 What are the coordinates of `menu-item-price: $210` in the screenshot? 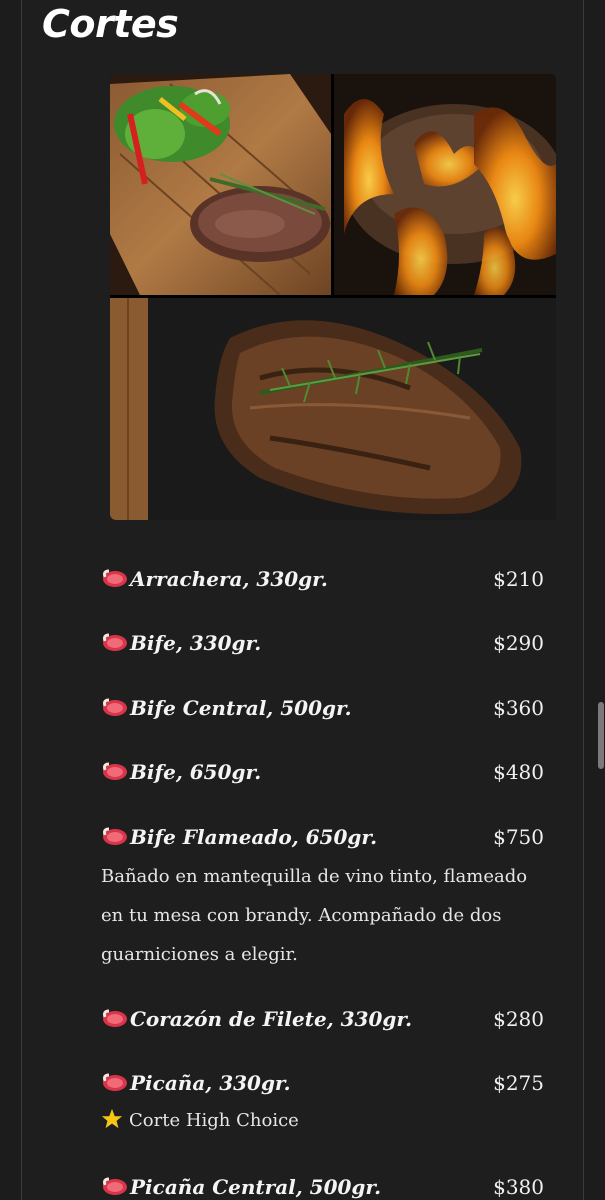 It's located at (518, 579).